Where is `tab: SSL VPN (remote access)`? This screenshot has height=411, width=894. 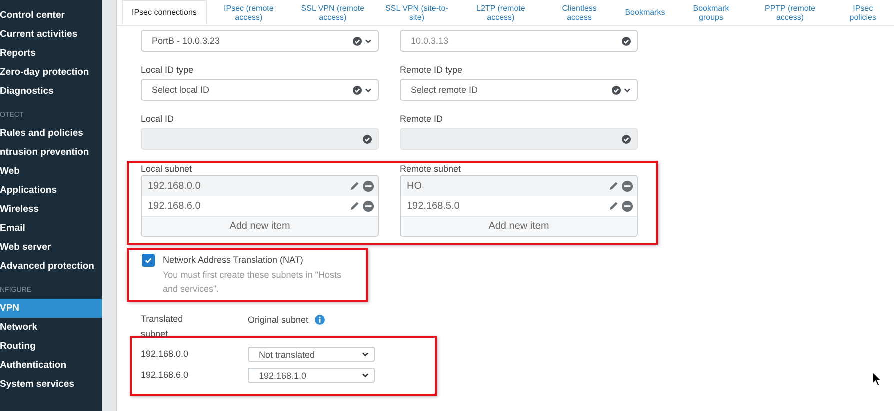
tab: SSL VPN (remote access) is located at coordinates (332, 12).